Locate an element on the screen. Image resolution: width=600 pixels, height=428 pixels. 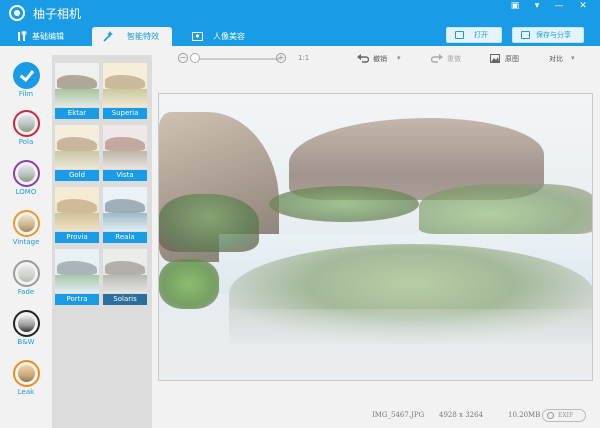
zoom-ratio: 1:1 is located at coordinates (303, 58).